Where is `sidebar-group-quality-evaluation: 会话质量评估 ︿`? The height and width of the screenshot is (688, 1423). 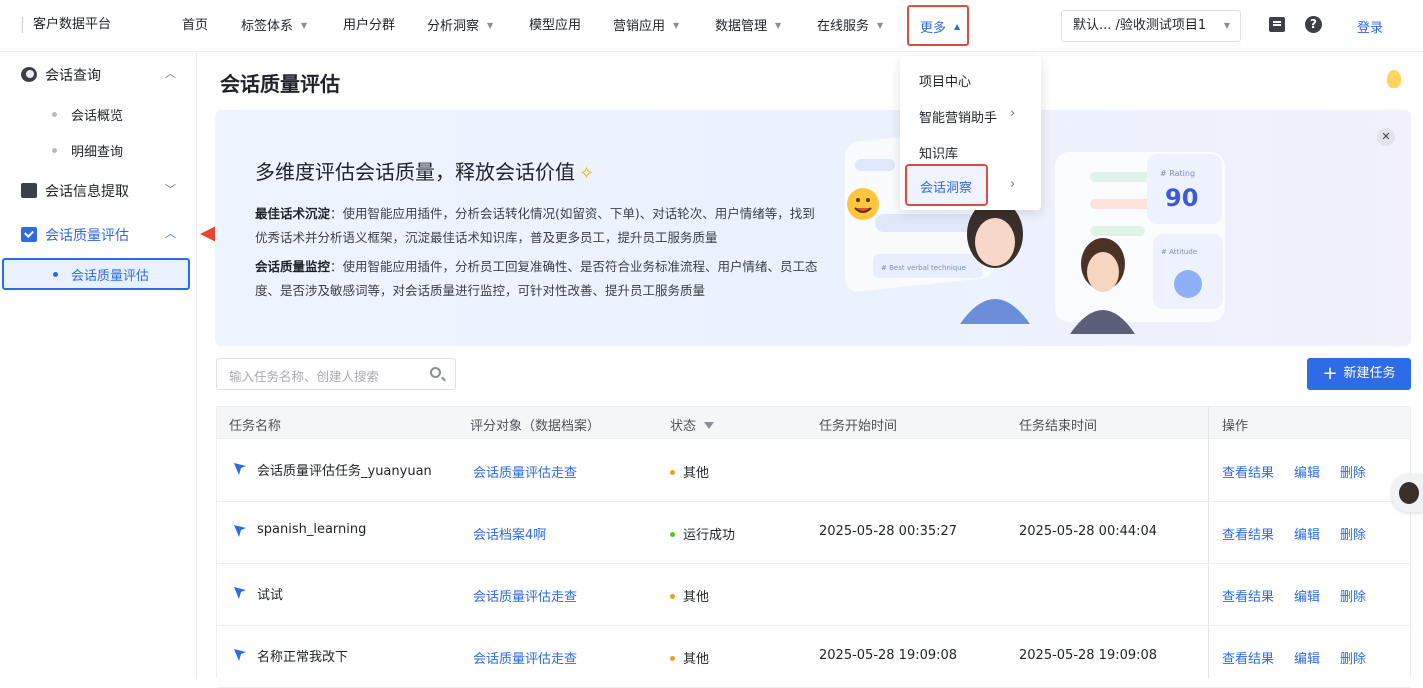 sidebar-group-quality-evaluation: 会话质量评估 ︿ is located at coordinates (98, 234).